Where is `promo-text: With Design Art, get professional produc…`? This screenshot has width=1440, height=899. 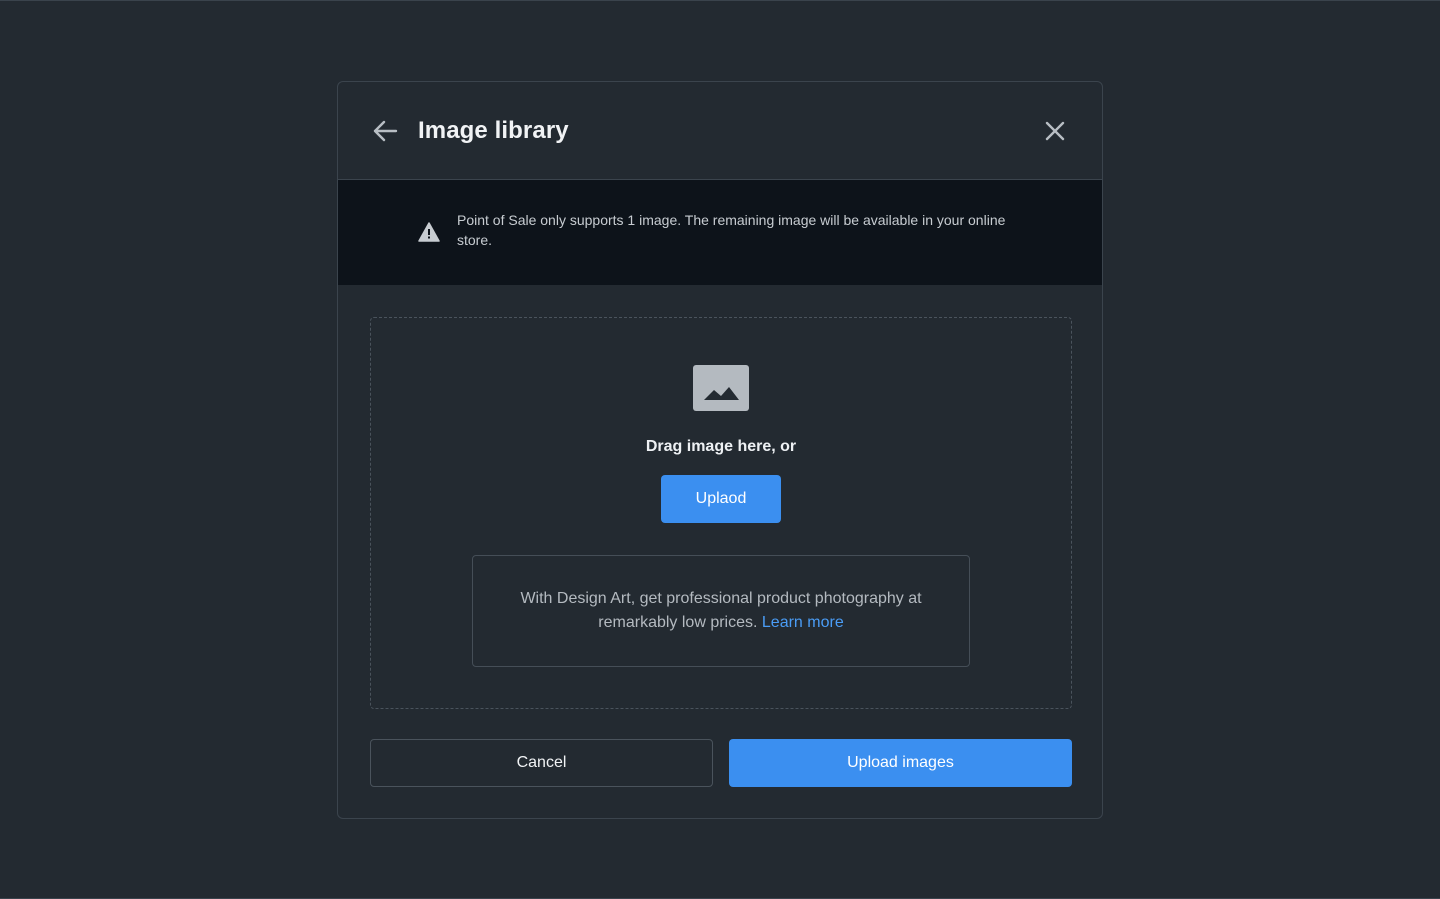 promo-text: With Design Art, get professional produc… is located at coordinates (721, 611).